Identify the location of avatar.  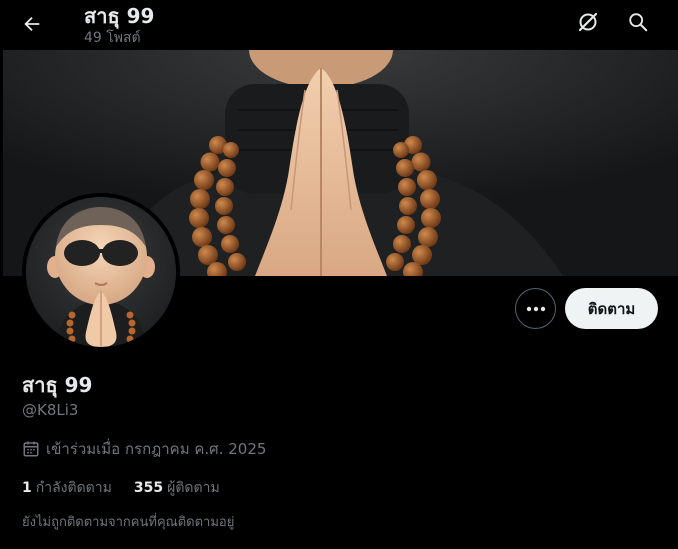
(101, 272).